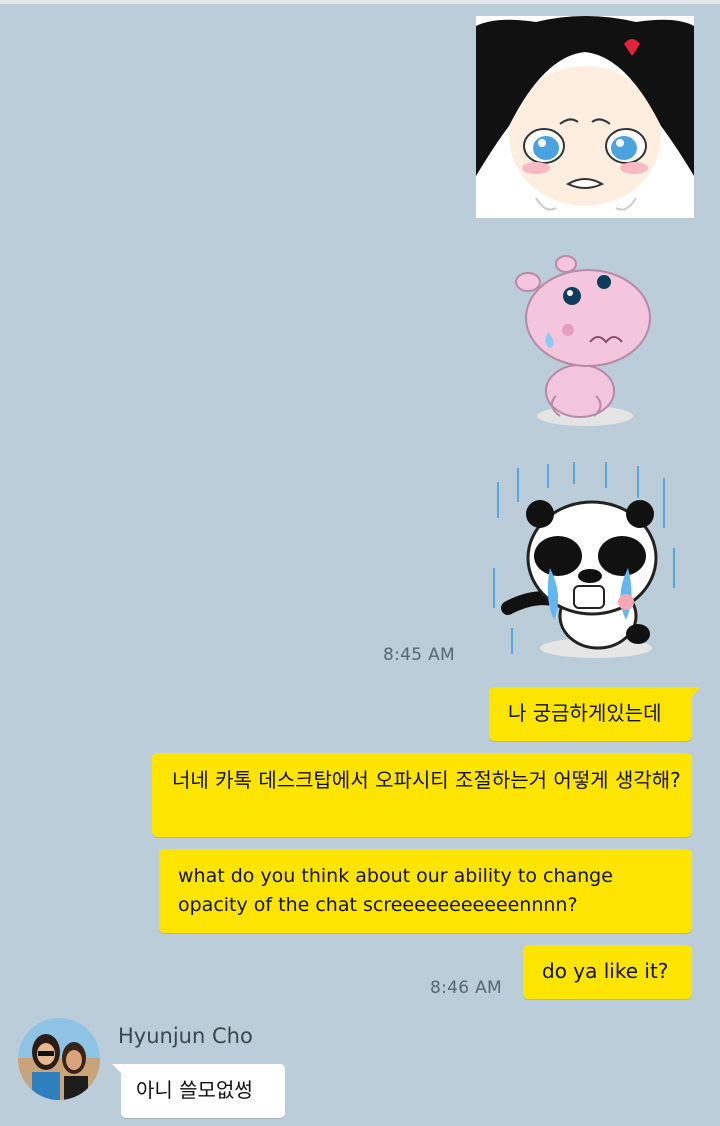  I want to click on crying-girl-sticker, so click(585, 117).